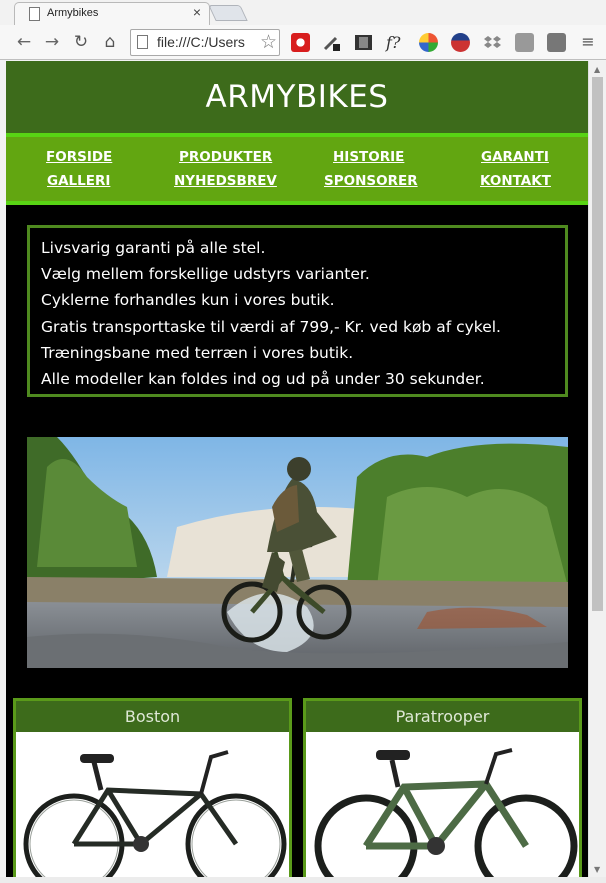 The width and height of the screenshot is (606, 883). What do you see at coordinates (303, 12) in the screenshot?
I see `tab-strip: Armybikes ×` at bounding box center [303, 12].